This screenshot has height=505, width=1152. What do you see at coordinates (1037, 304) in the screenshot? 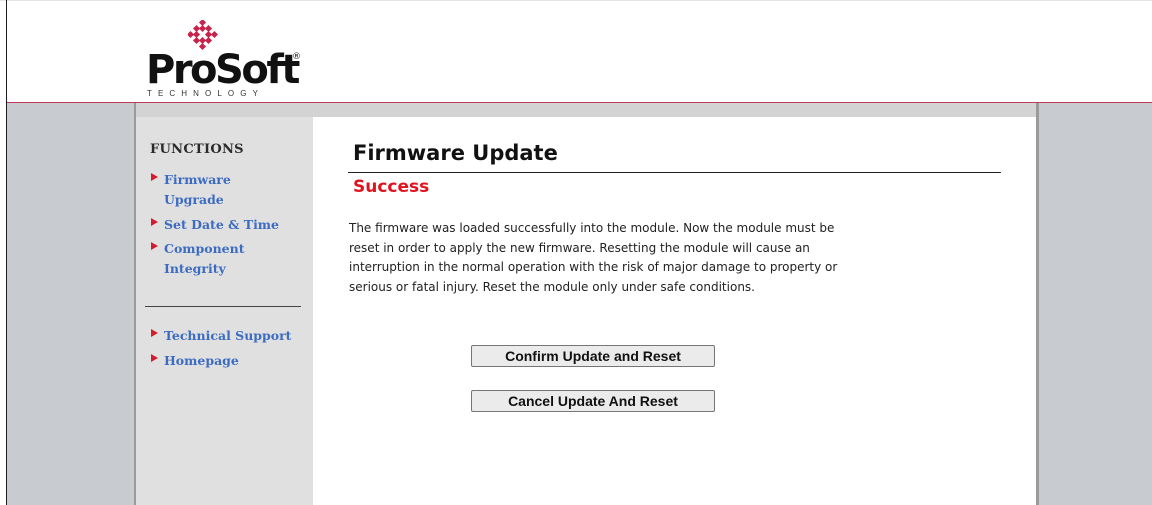
I see `frame-shadow-right` at bounding box center [1037, 304].